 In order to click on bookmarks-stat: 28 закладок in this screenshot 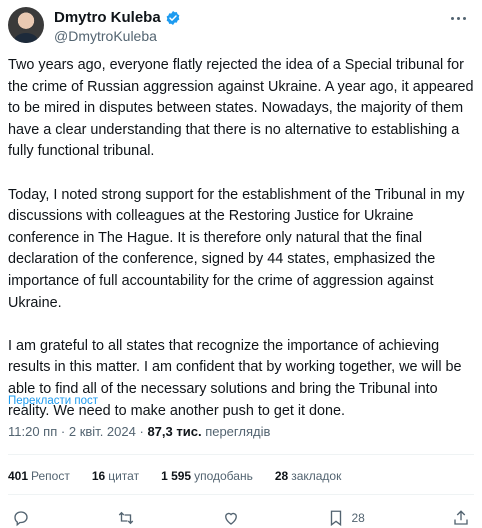, I will do `click(308, 476)`.